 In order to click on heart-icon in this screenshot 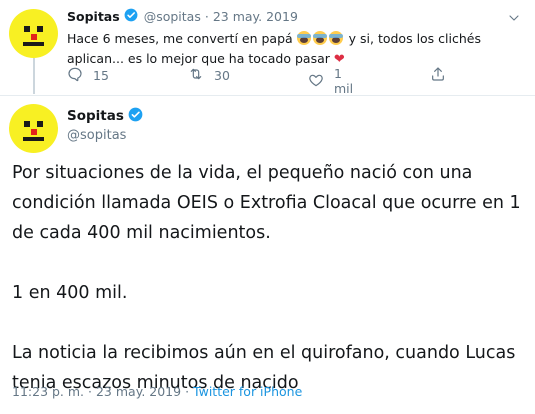, I will do `click(316, 81)`.